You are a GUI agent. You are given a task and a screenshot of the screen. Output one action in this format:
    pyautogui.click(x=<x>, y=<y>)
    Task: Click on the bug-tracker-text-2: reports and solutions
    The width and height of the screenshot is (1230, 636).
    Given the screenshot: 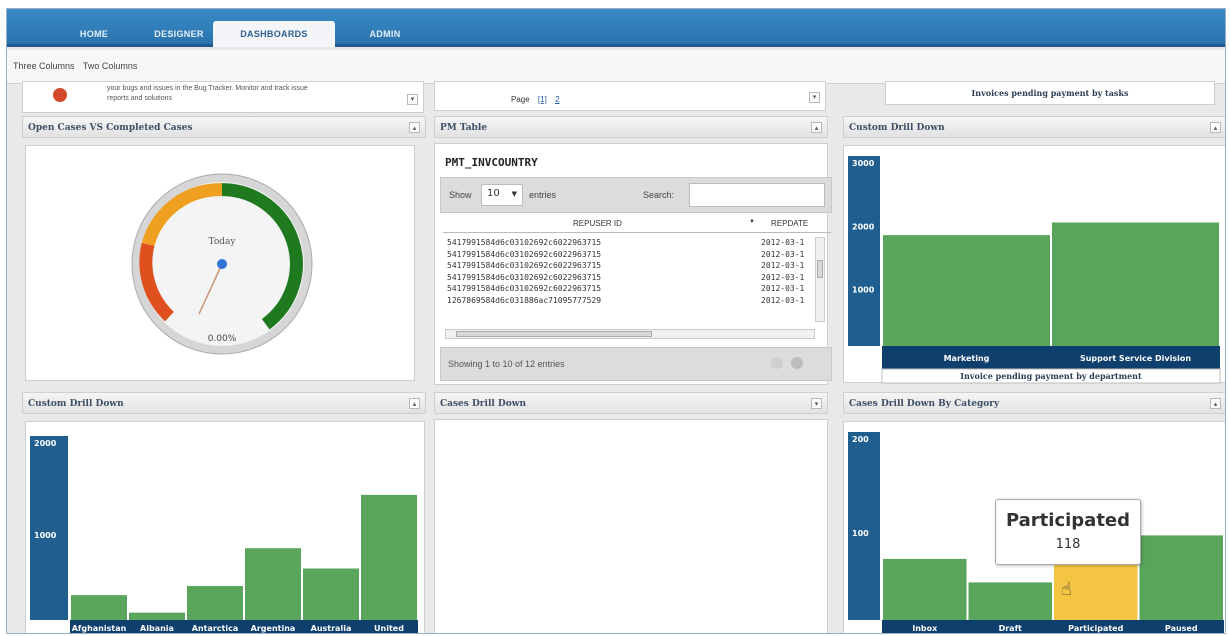 What is the action you would take?
    pyautogui.click(x=139, y=98)
    